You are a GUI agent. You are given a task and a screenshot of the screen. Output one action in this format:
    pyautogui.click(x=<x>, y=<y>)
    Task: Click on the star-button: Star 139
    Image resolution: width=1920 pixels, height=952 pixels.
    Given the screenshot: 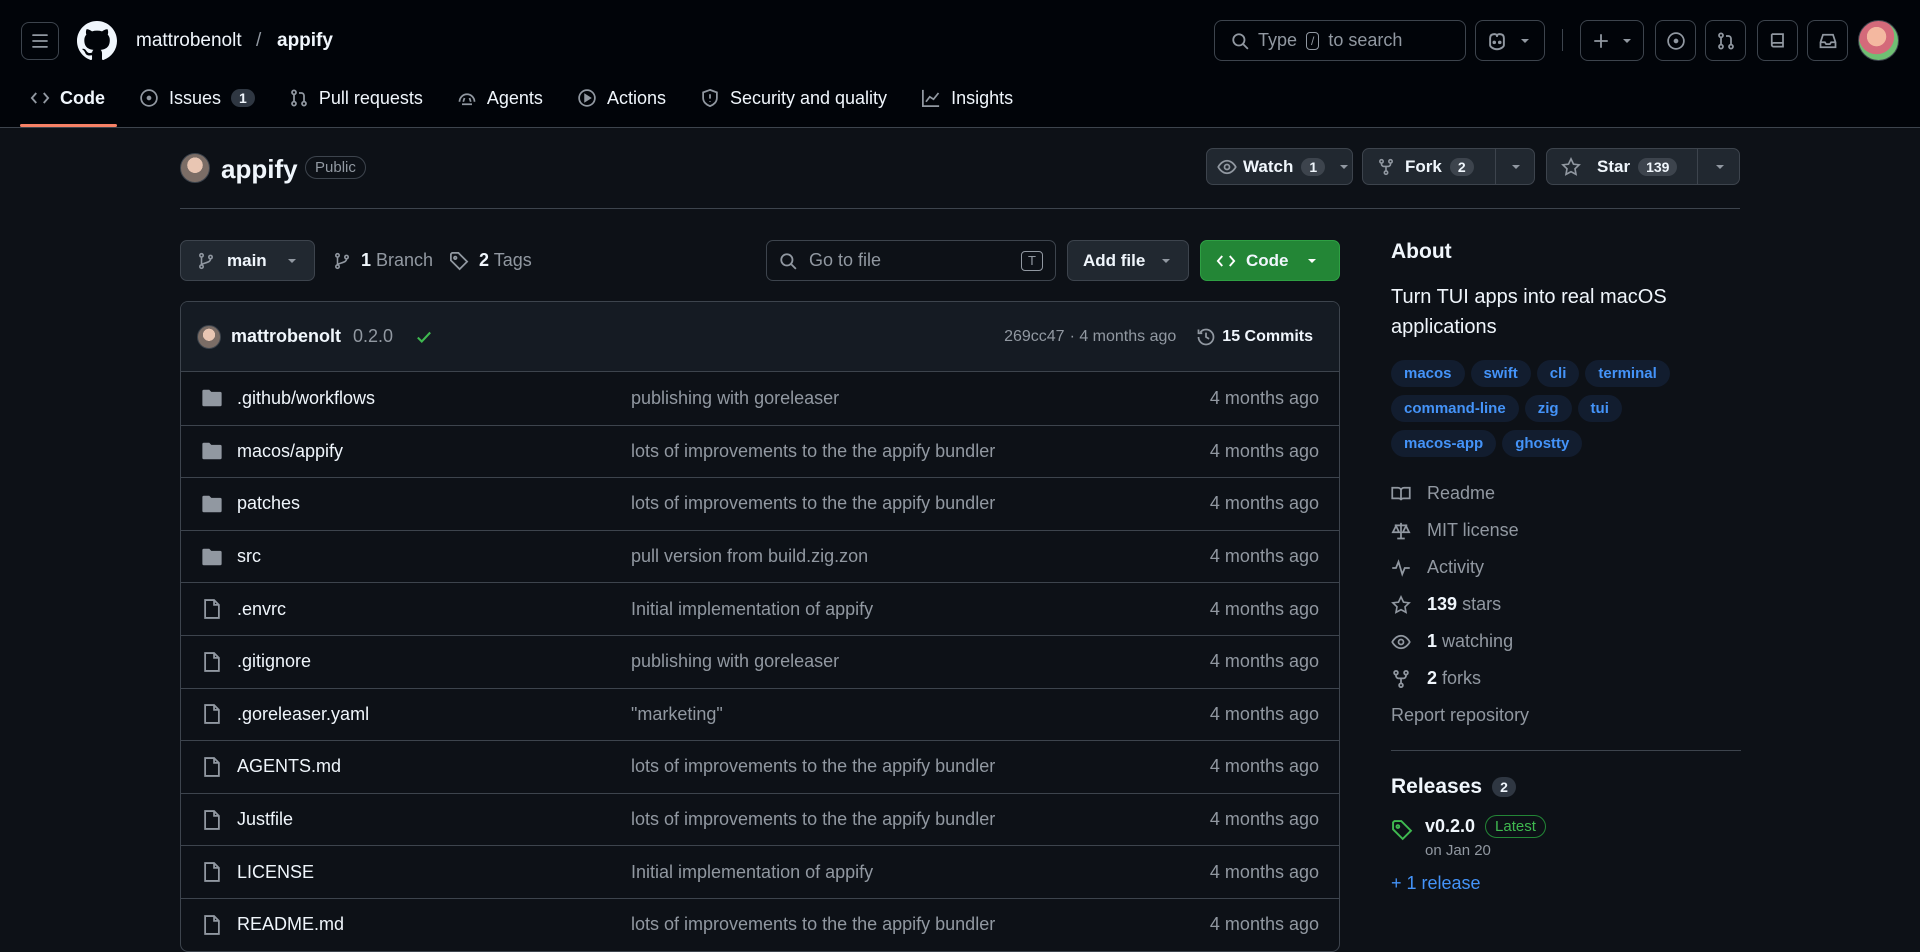 What is the action you would take?
    pyautogui.click(x=1643, y=166)
    